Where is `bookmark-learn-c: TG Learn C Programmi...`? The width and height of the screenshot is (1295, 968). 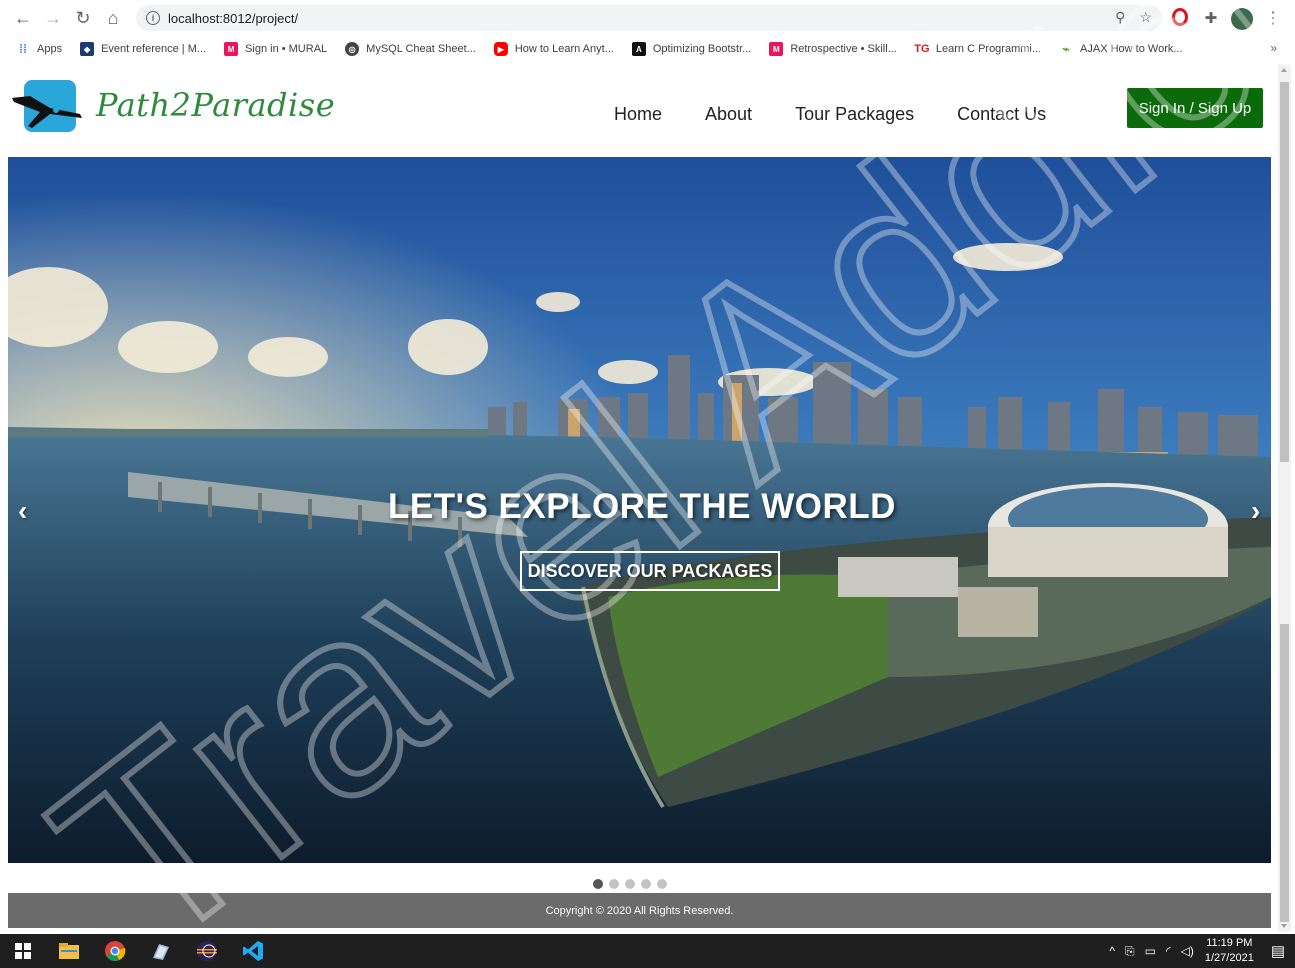
bookmark-learn-c: TG Learn C Programmi... is located at coordinates (978, 49).